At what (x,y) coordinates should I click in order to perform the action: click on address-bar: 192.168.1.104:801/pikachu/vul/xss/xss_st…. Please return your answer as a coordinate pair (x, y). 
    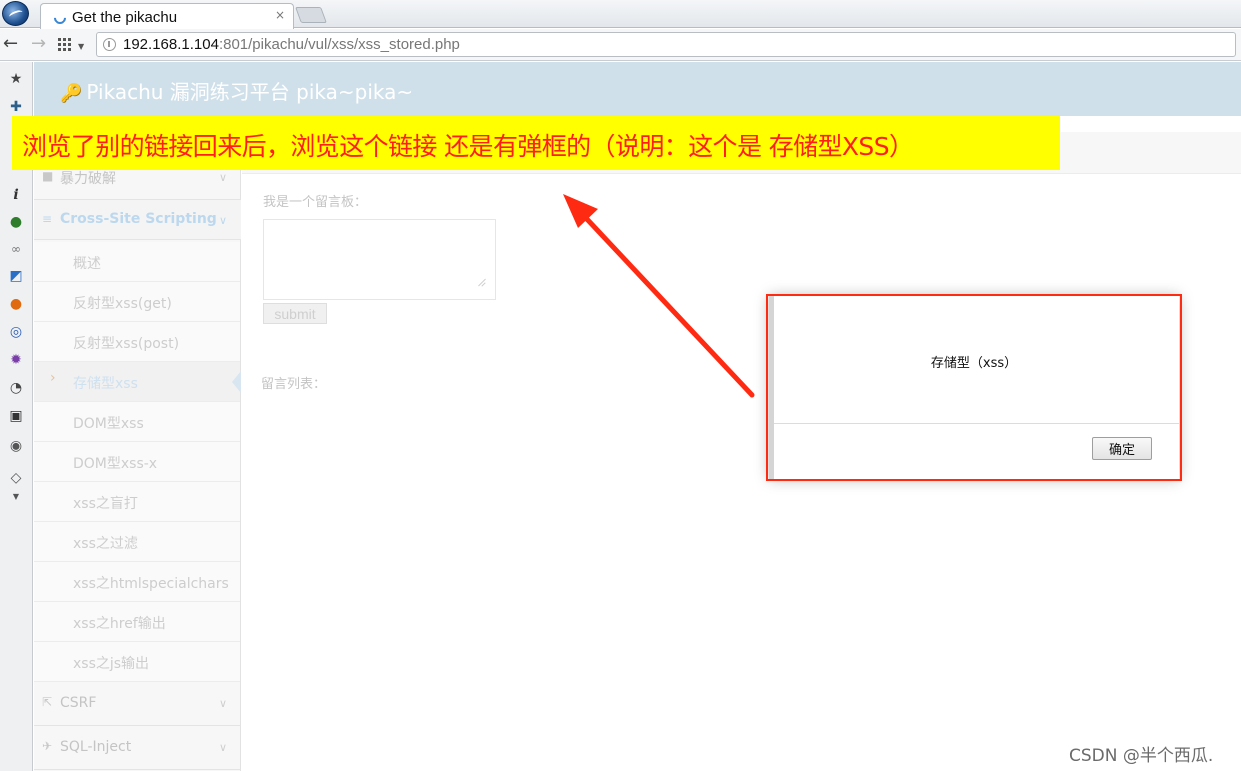
    Looking at the image, I should click on (666, 44).